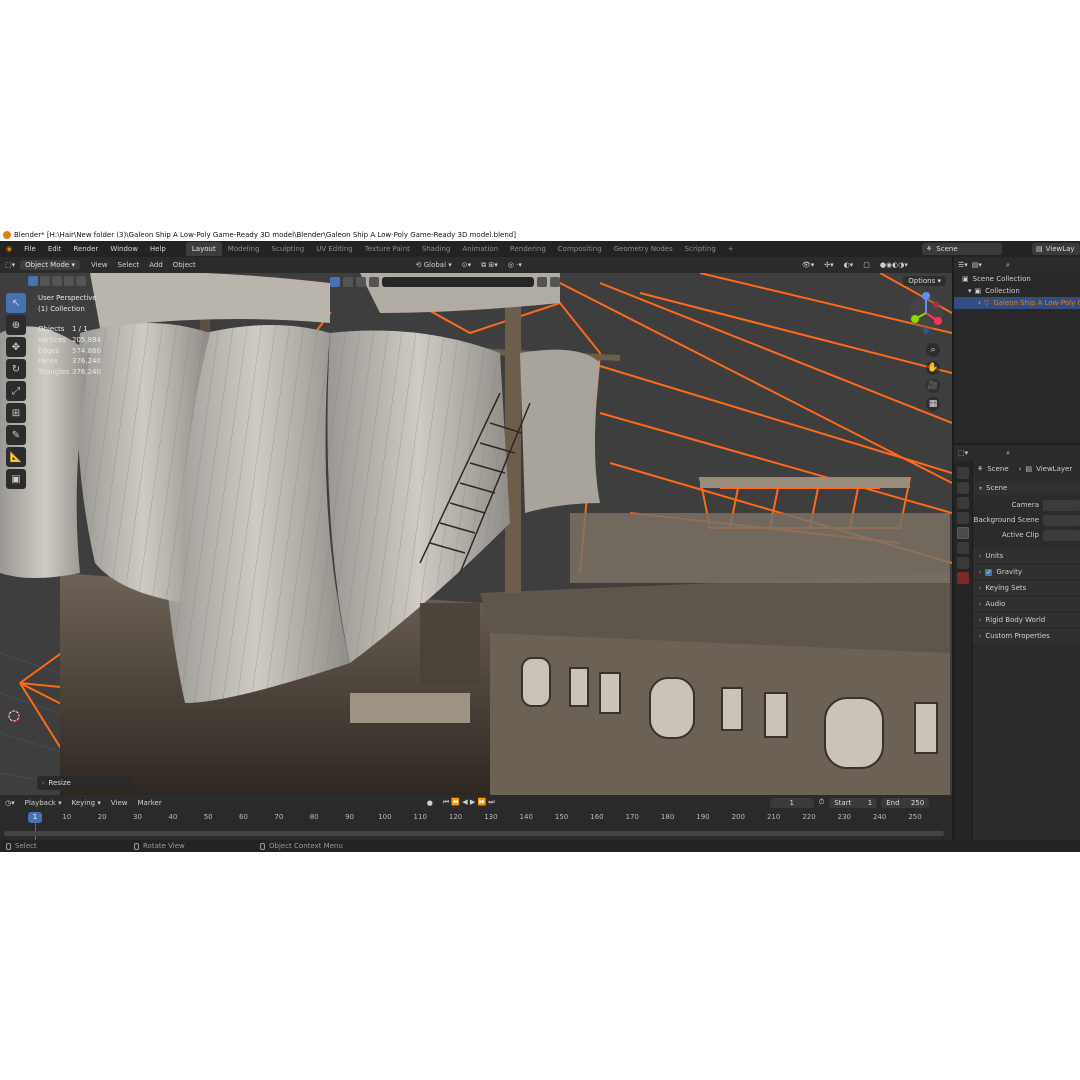 Image resolution: width=1080 pixels, height=1080 pixels. What do you see at coordinates (849, 265) in the screenshot?
I see `overlay-toggle-icon: ◐▾` at bounding box center [849, 265].